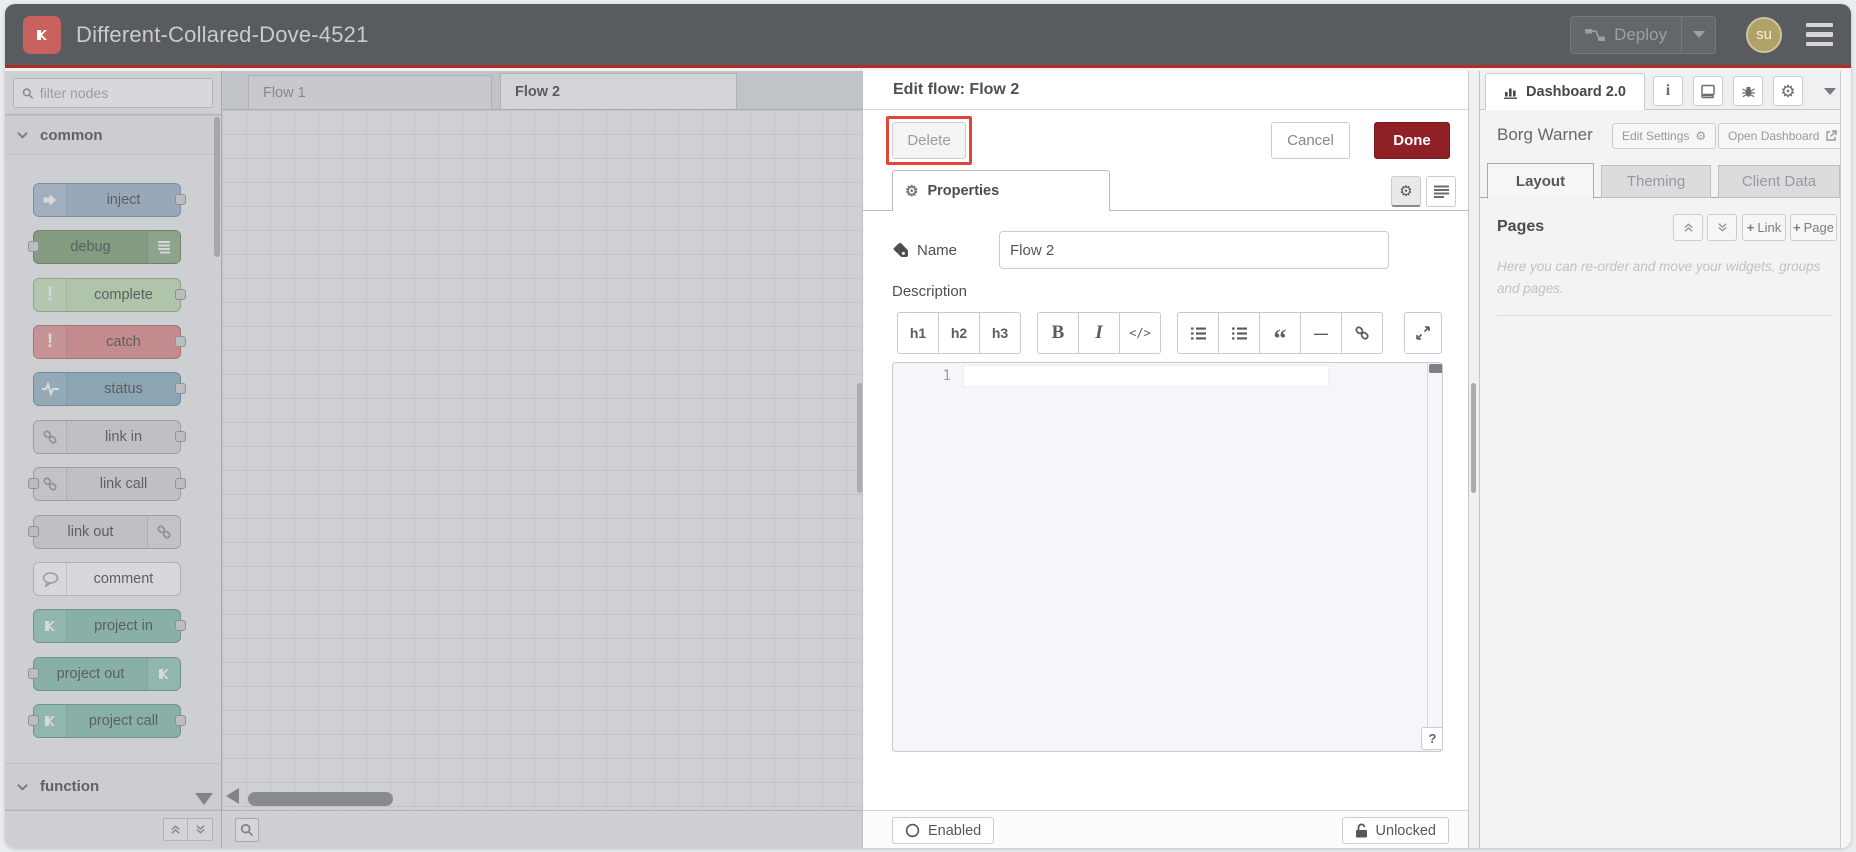  Describe the element at coordinates (163, 247) in the screenshot. I see `debug-list-icon` at that location.